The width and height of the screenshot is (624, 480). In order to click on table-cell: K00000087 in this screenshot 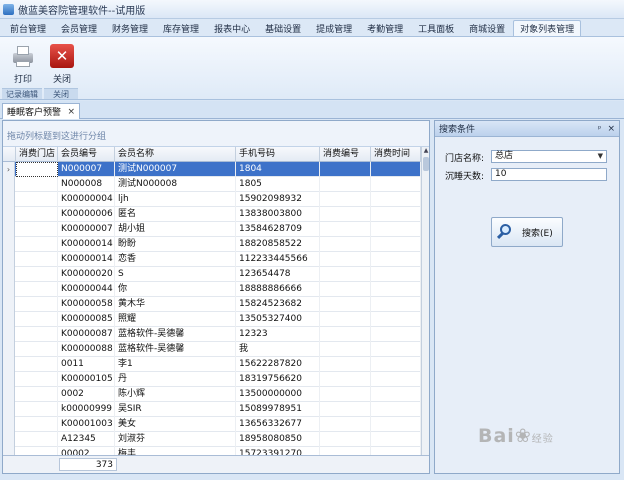, I will do `click(86, 334)`.